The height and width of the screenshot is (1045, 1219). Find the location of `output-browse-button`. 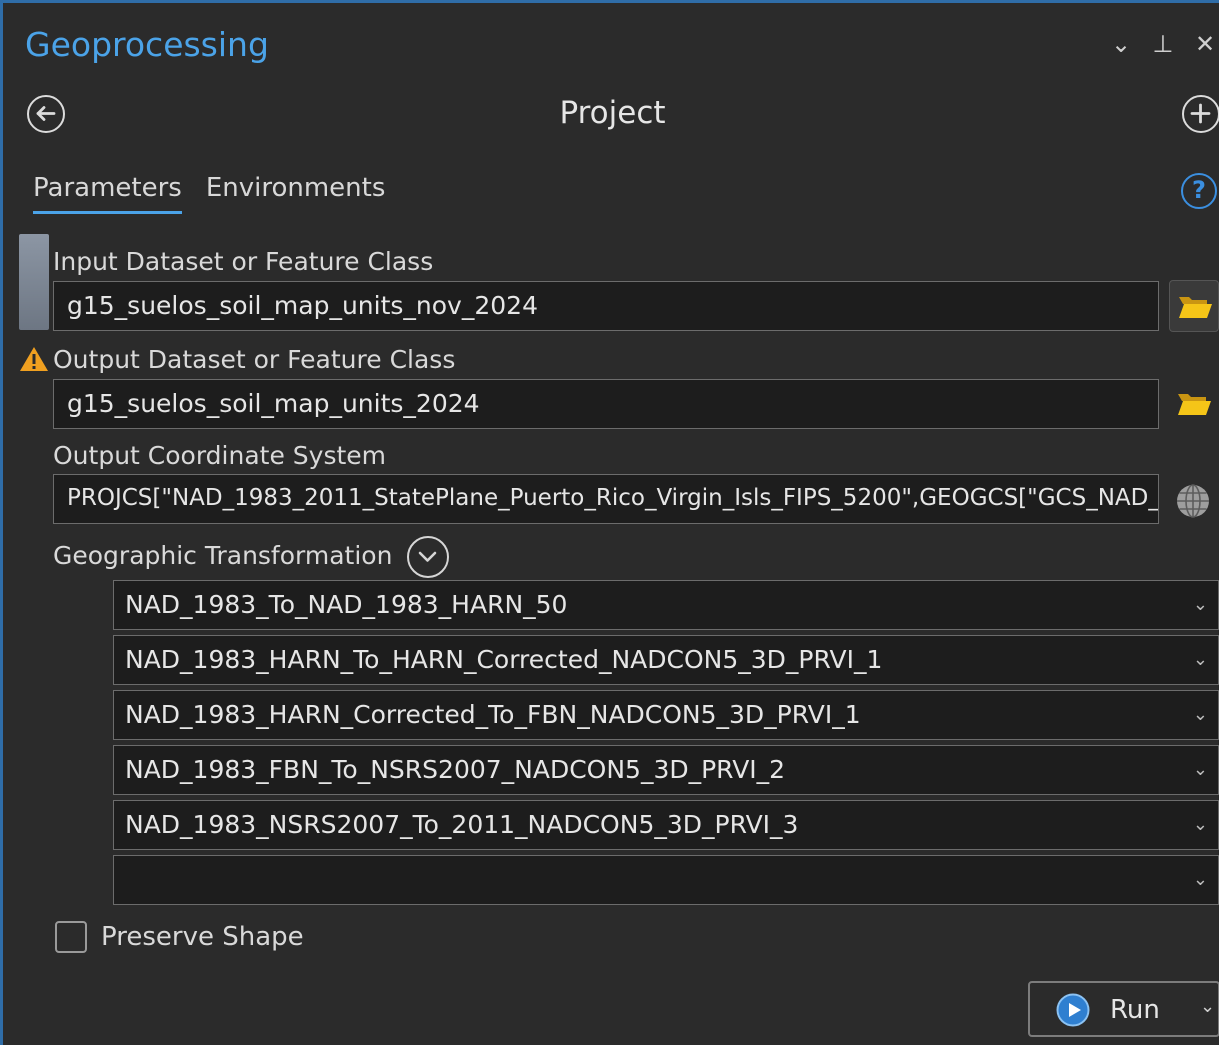

output-browse-button is located at coordinates (1194, 404).